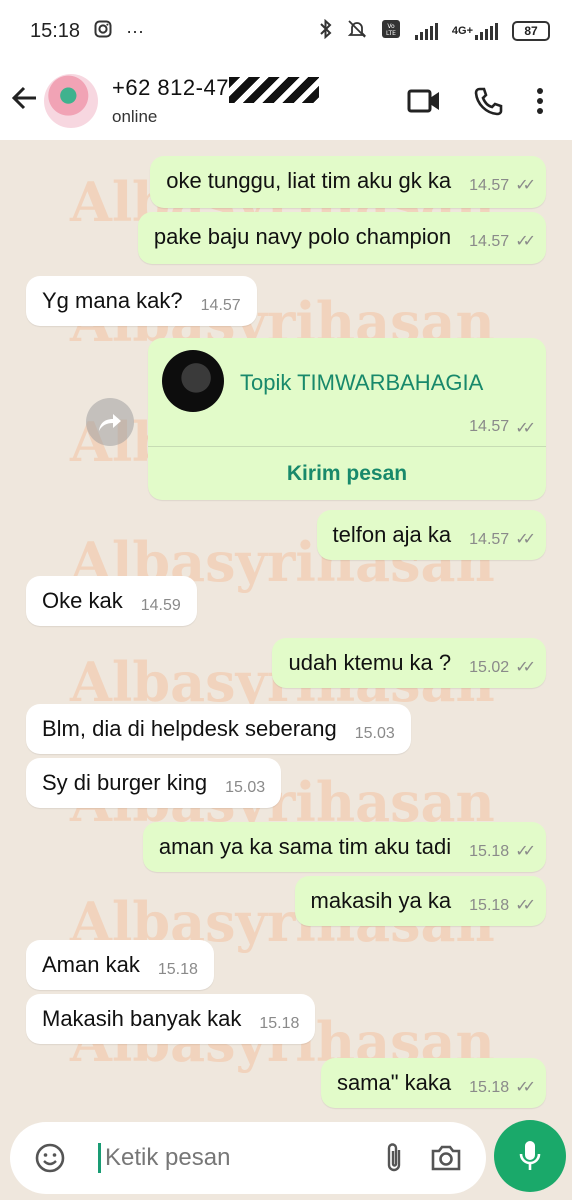 This screenshot has height=1200, width=572. I want to click on message-text: udah ktemu ka ?, so click(370, 662).